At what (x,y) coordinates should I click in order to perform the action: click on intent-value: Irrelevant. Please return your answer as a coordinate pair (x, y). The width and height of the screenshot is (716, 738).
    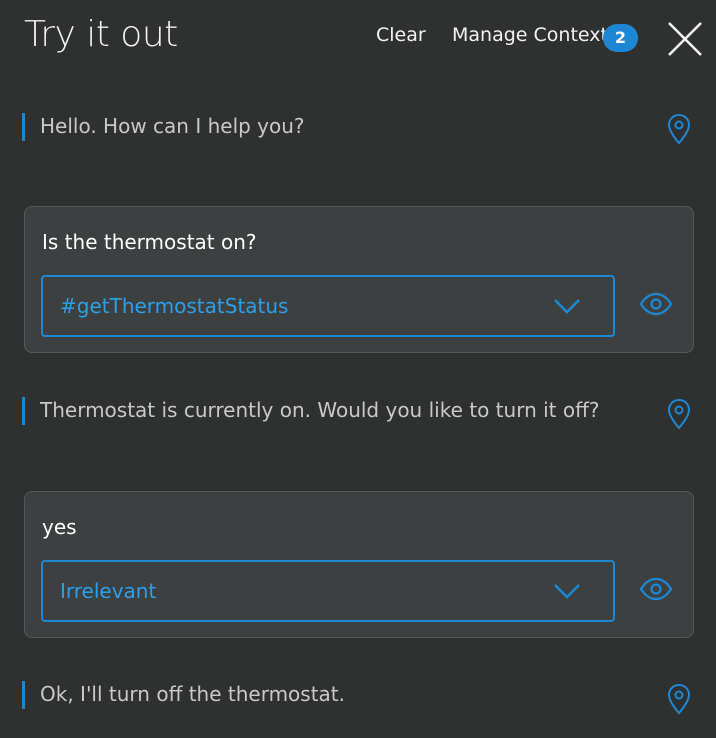
    Looking at the image, I should click on (108, 591).